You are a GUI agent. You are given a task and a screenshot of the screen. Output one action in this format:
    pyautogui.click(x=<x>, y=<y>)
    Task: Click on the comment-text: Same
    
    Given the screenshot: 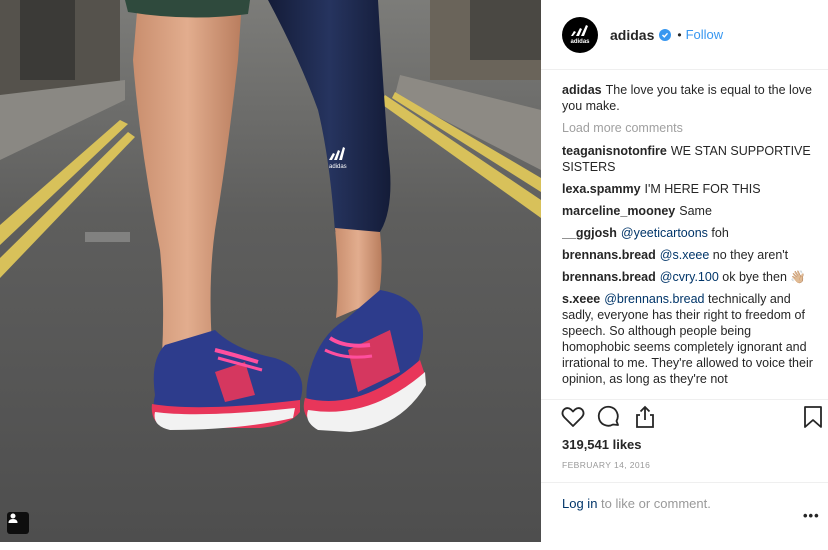 What is the action you would take?
    pyautogui.click(x=695, y=211)
    